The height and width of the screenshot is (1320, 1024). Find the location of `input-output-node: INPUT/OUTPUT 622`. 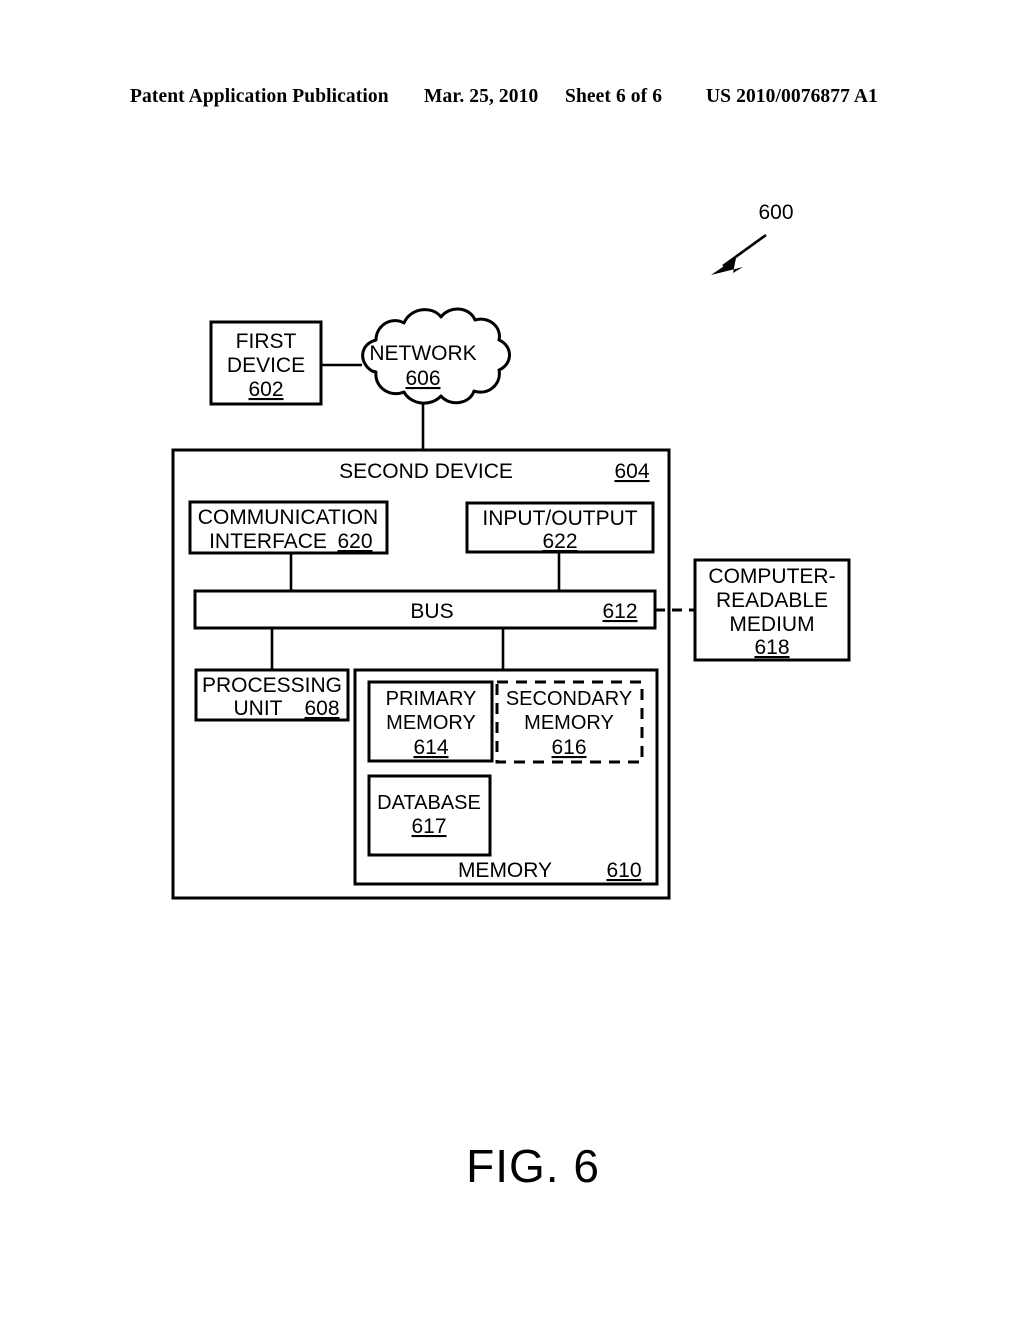

input-output-node: INPUT/OUTPUT 622 is located at coordinates (560, 527).